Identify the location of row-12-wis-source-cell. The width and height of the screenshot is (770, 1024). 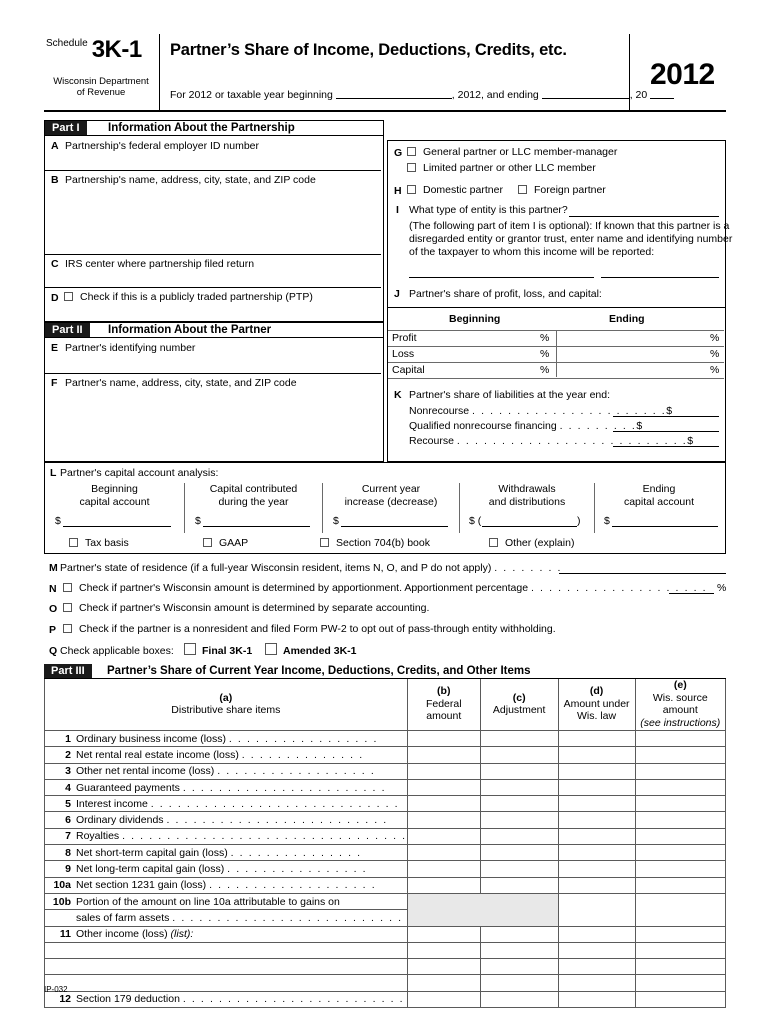
(680, 999).